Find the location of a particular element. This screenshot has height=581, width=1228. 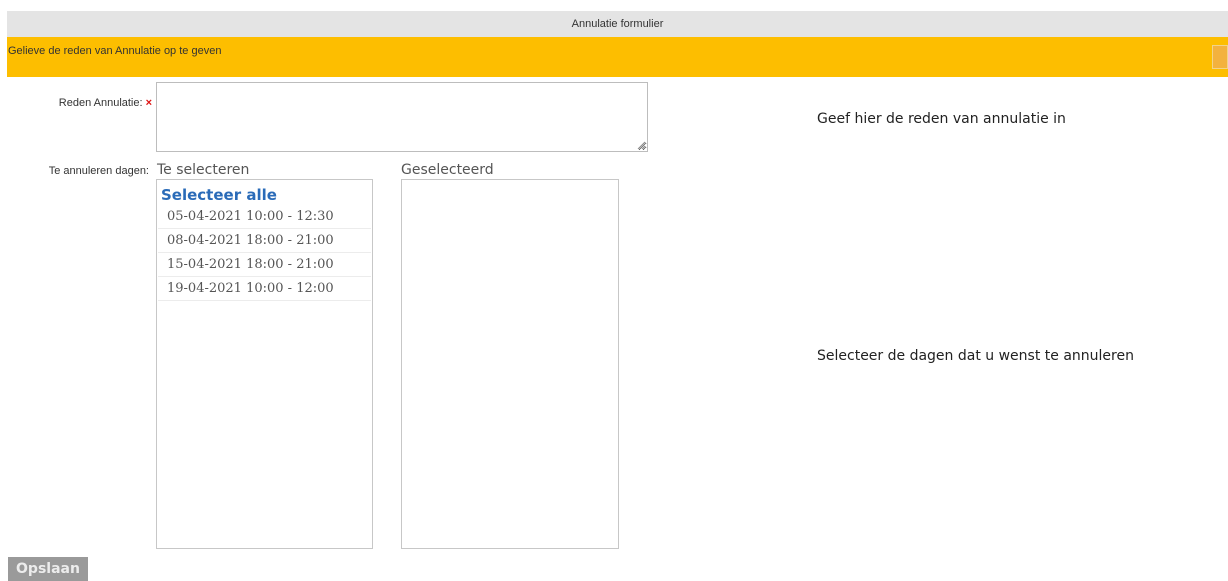

selected-days-list is located at coordinates (510, 364).